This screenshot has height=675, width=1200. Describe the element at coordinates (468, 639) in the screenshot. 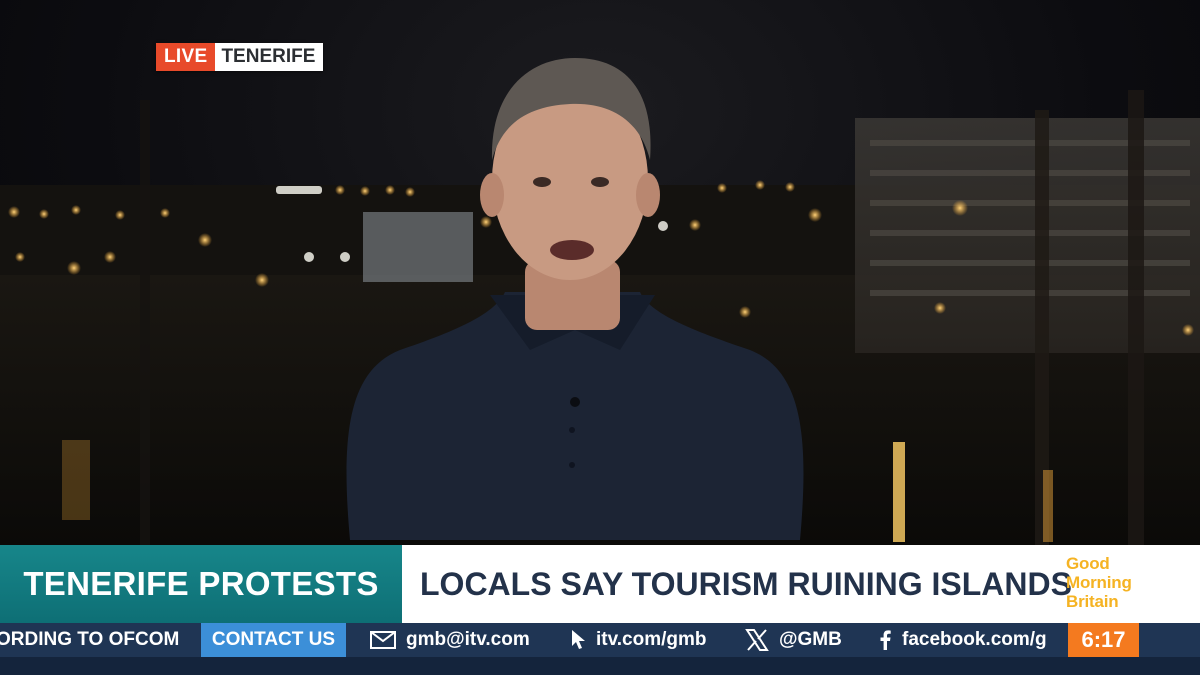

I see `email-text: gmb@itv.com` at that location.